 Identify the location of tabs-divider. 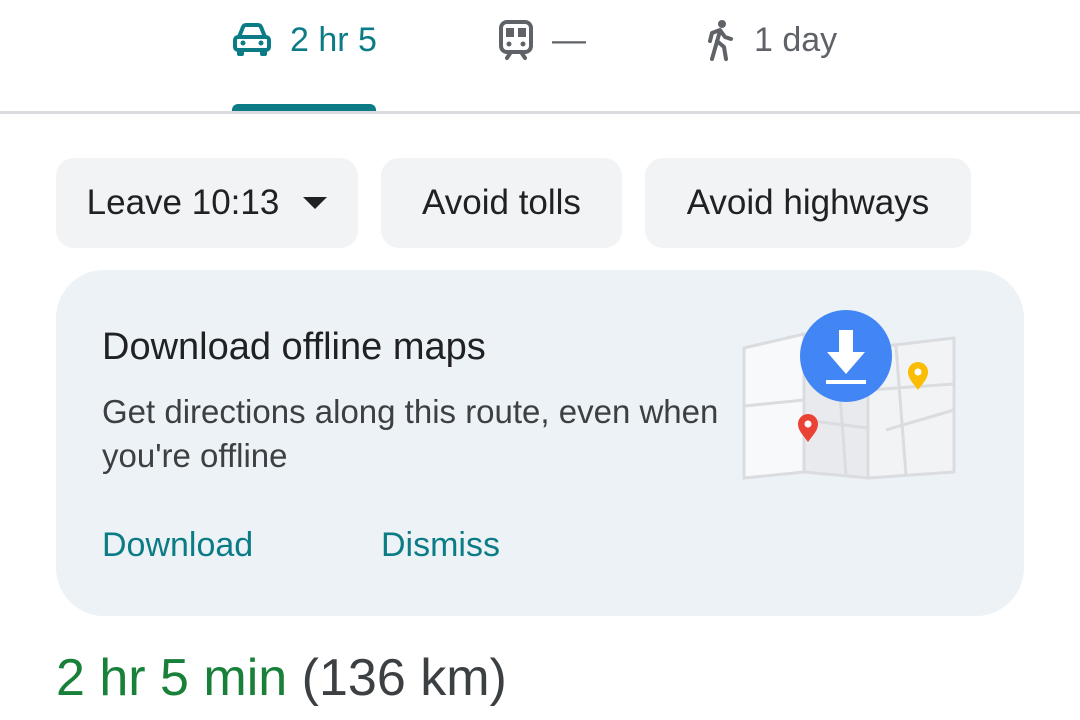
(540, 112).